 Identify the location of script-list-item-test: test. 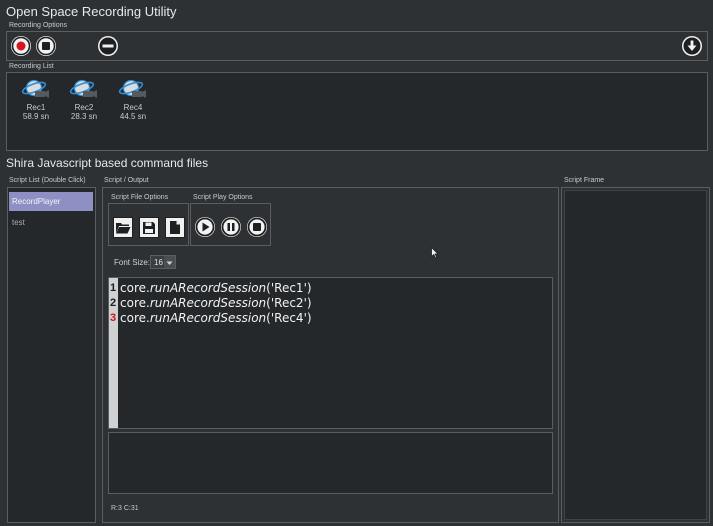
(51, 222).